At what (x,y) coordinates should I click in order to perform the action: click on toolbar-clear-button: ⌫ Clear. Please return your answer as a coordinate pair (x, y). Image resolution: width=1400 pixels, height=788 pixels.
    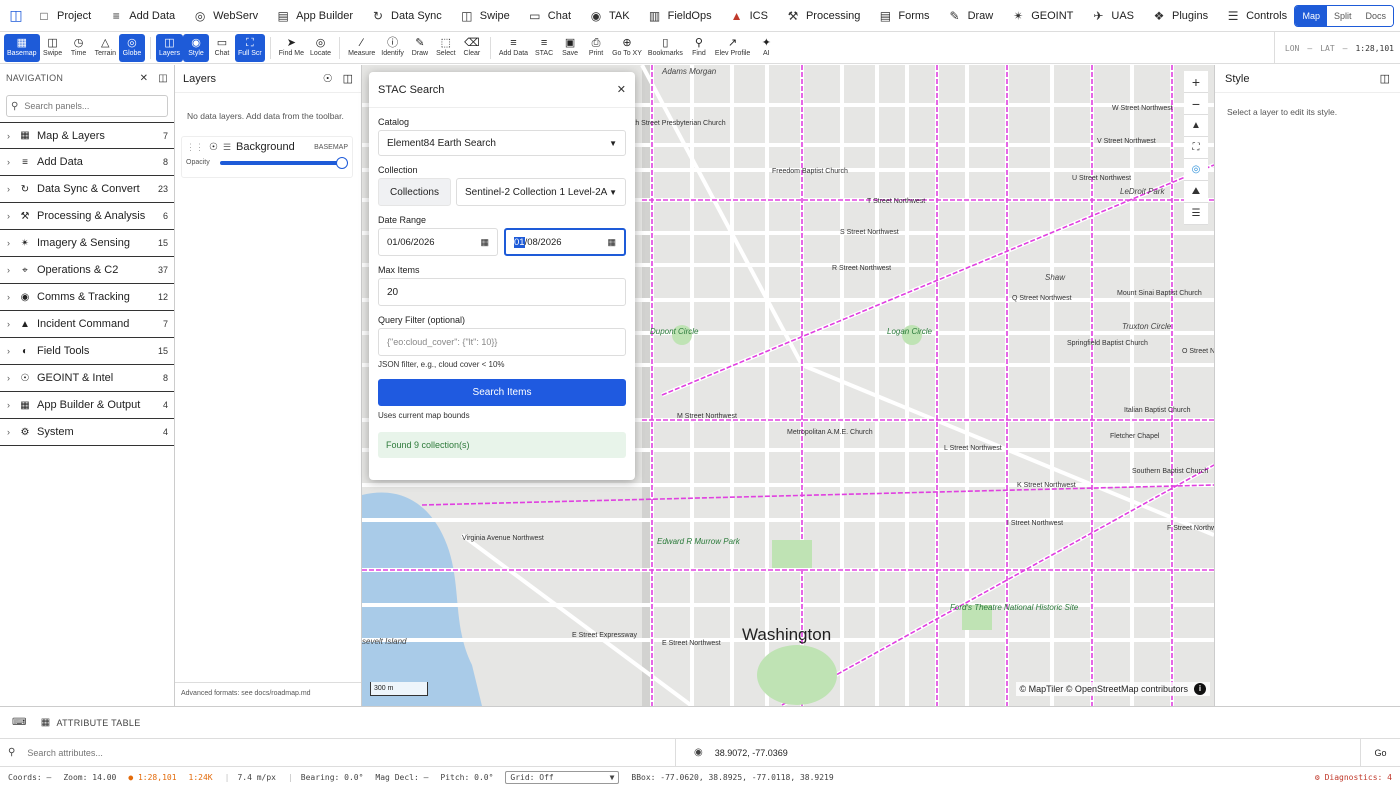
    Looking at the image, I should click on (472, 48).